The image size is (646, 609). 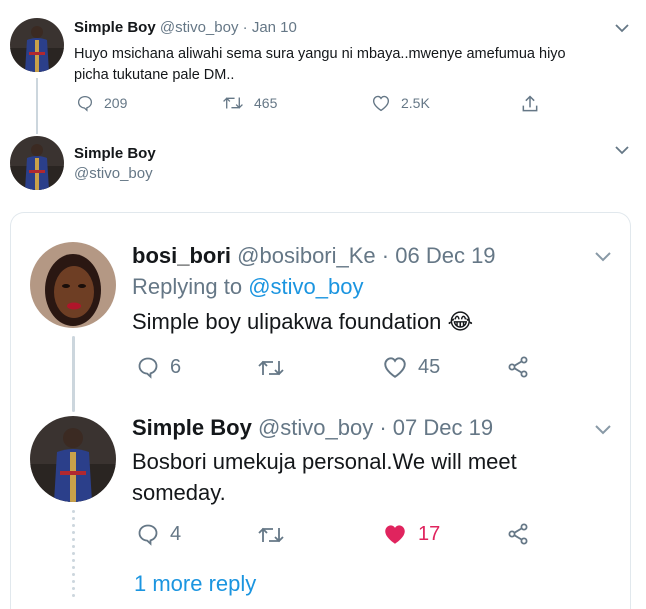 I want to click on replying-to-label: Replying to, so click(x=187, y=286).